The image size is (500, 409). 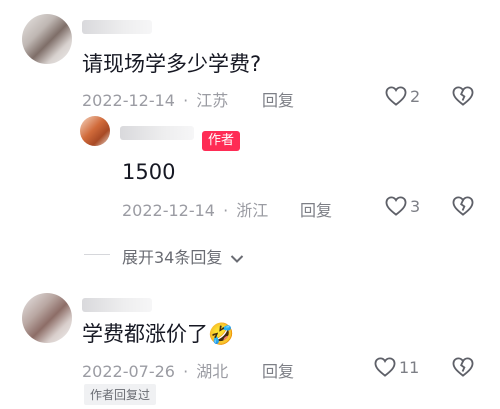 I want to click on comment-text: 学费都涨价了🤣, so click(x=158, y=334).